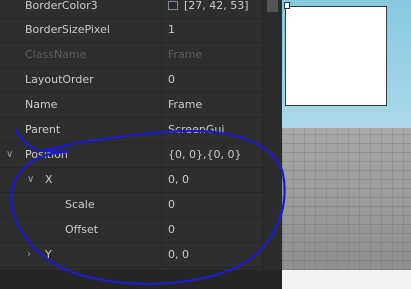 The image size is (411, 289). What do you see at coordinates (82, 229) in the screenshot?
I see `property-name: Offset` at bounding box center [82, 229].